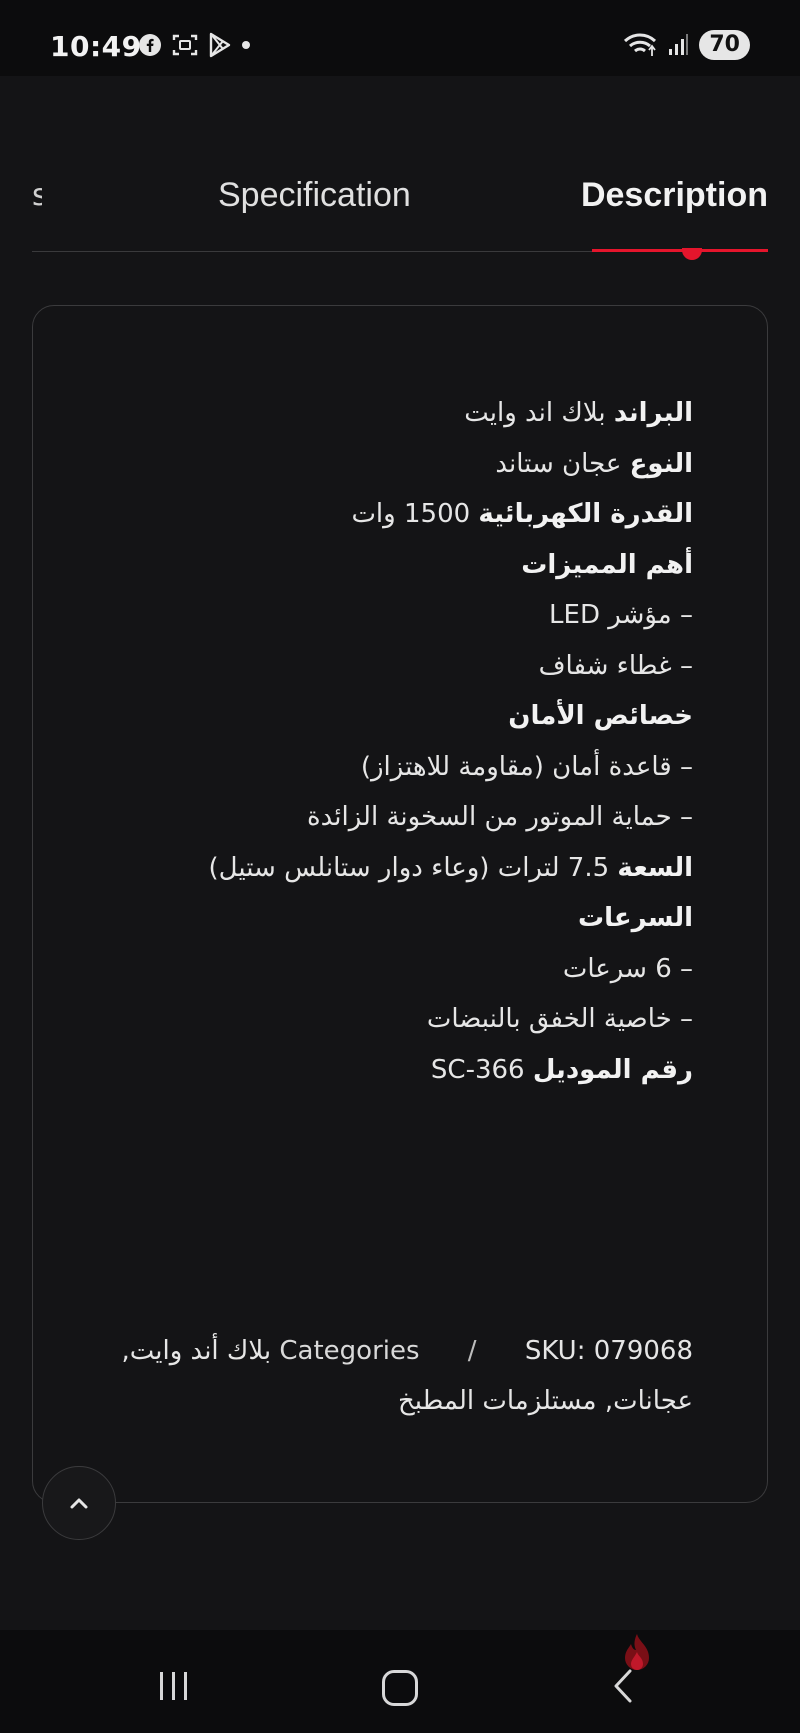 The image size is (800, 1733). Describe the element at coordinates (185, 45) in the screenshot. I see `screenshot-icon` at that location.